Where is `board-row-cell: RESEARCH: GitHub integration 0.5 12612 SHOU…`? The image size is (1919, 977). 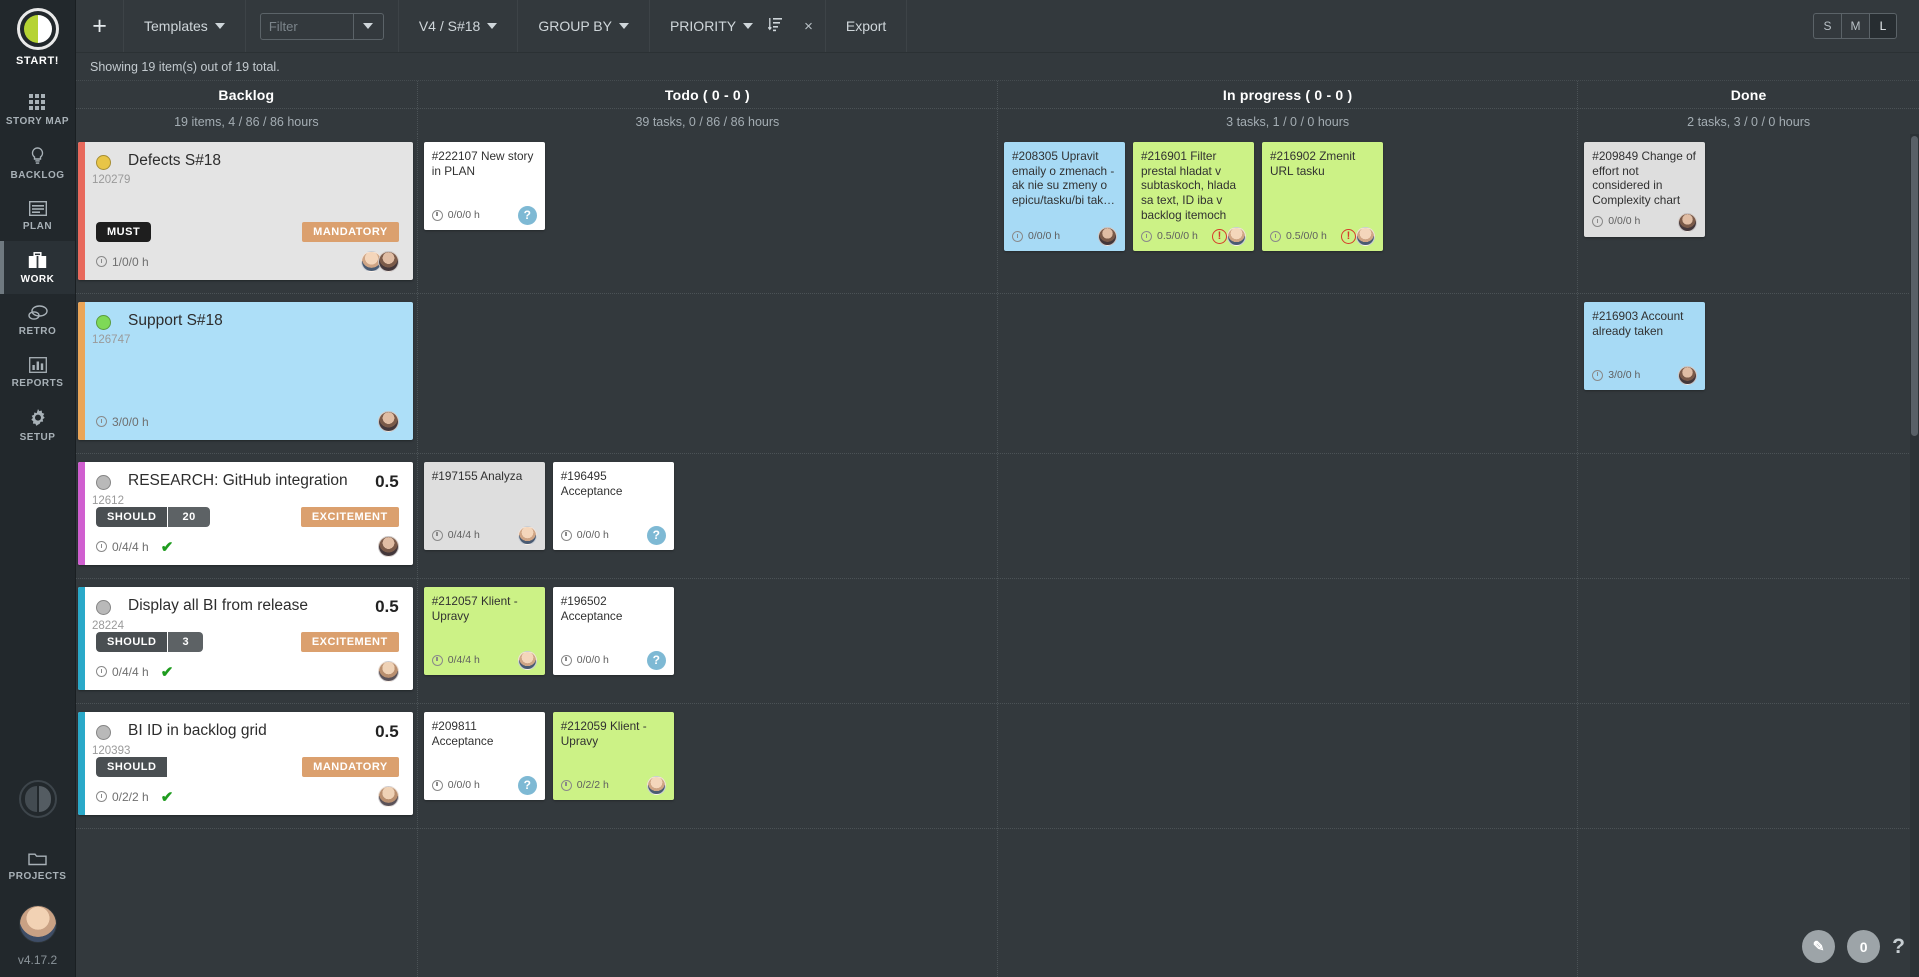
board-row-cell: RESEARCH: GitHub integration 0.5 12612 SHOU… is located at coordinates (246, 516).